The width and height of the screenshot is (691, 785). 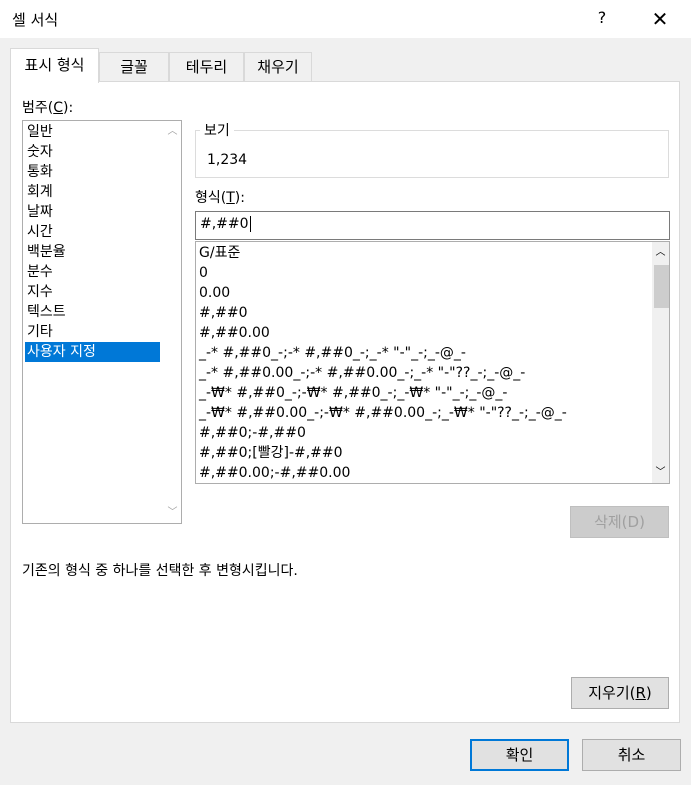 I want to click on preview-value: 1,234, so click(x=227, y=160).